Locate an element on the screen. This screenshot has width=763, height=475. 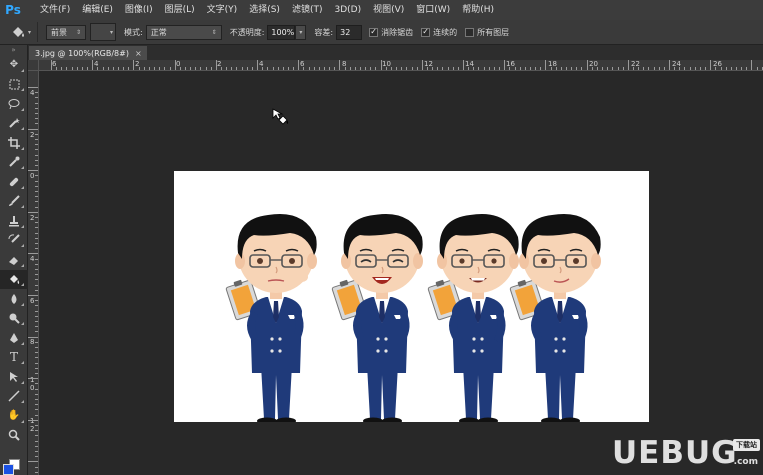
pattern-picker: ▾ is located at coordinates (103, 32).